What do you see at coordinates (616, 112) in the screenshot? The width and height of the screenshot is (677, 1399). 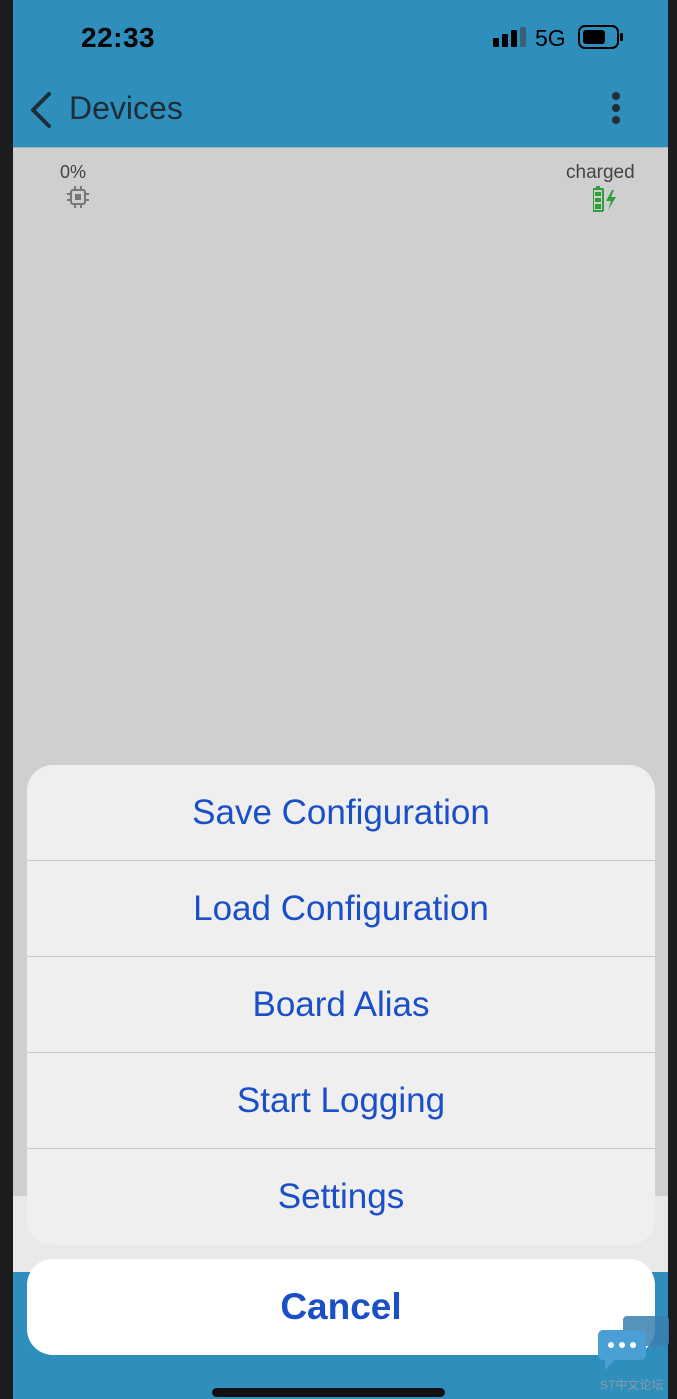 I see `vertical-ellipsis-icon` at bounding box center [616, 112].